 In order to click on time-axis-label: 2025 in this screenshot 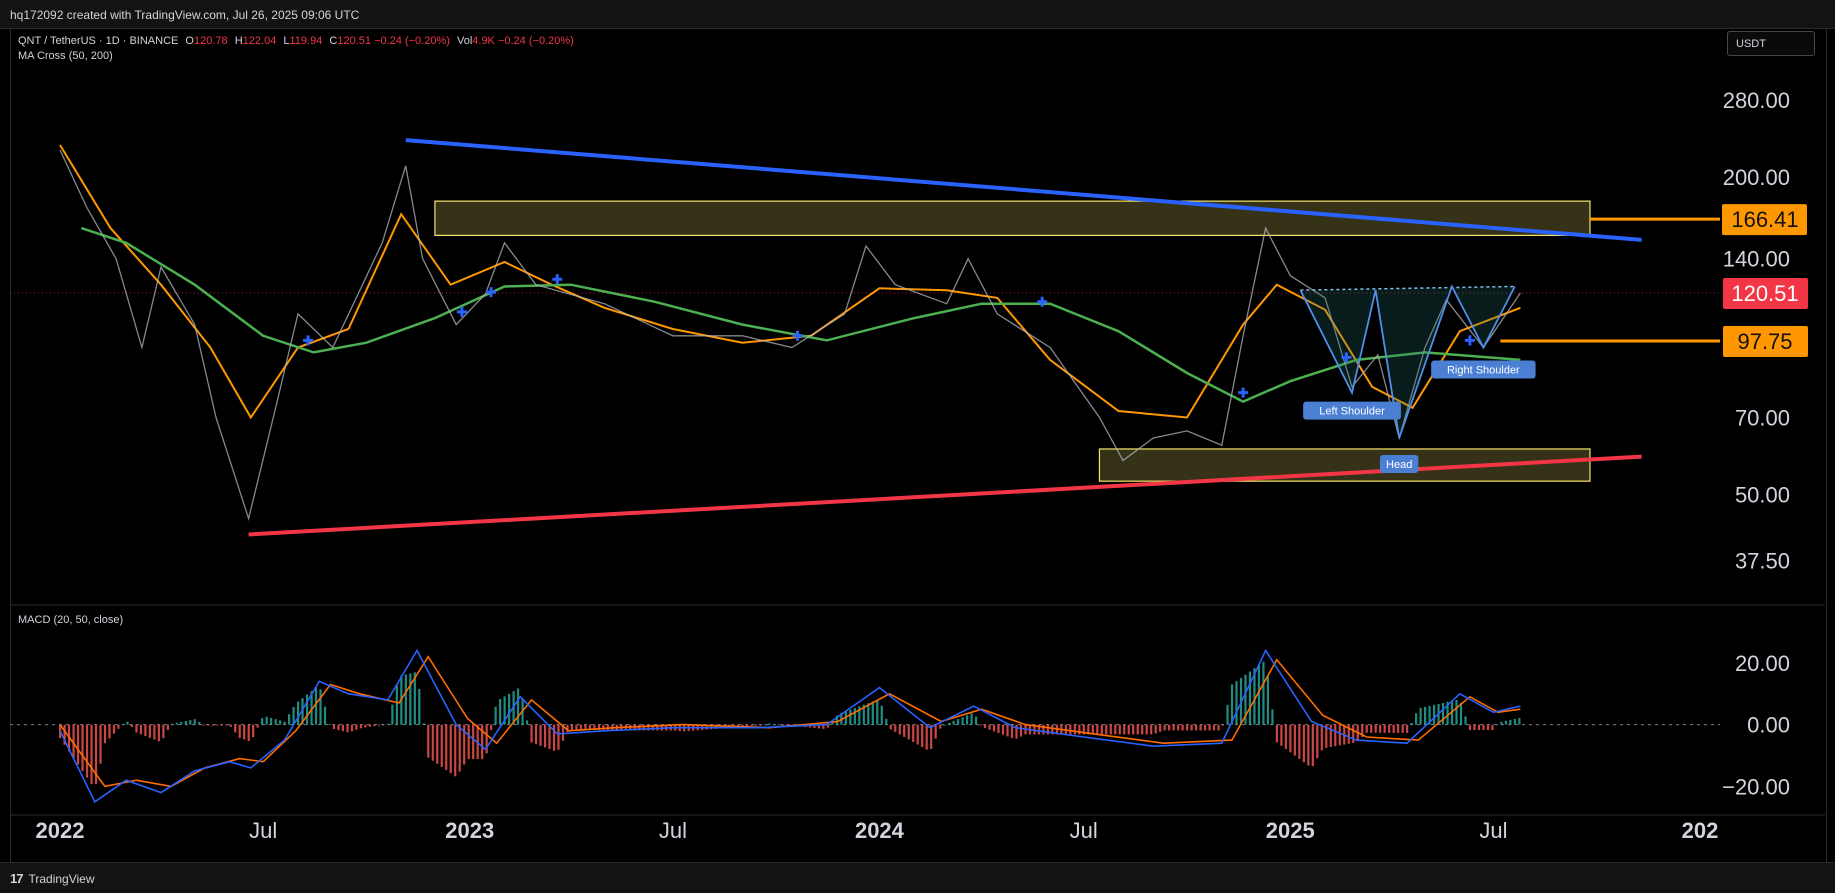, I will do `click(1290, 830)`.